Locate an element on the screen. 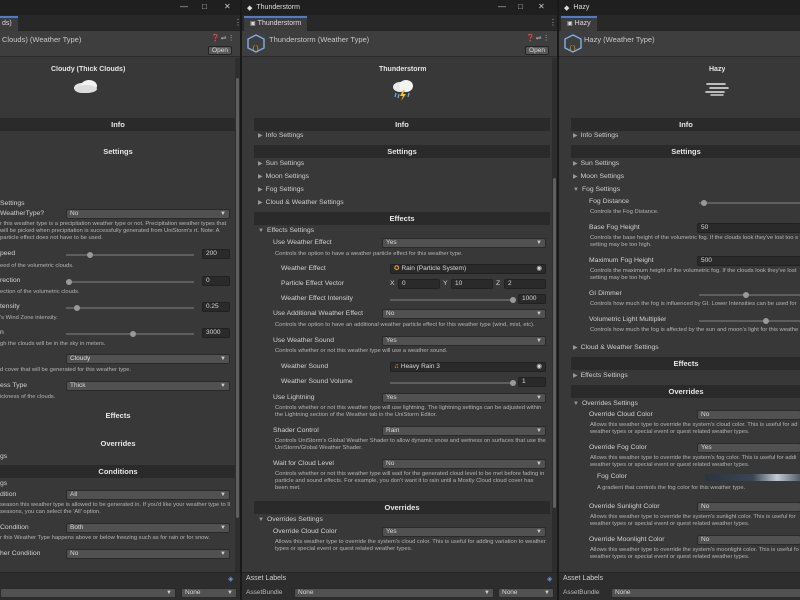  right-bundle-dropdown: None is located at coordinates (705, 593).